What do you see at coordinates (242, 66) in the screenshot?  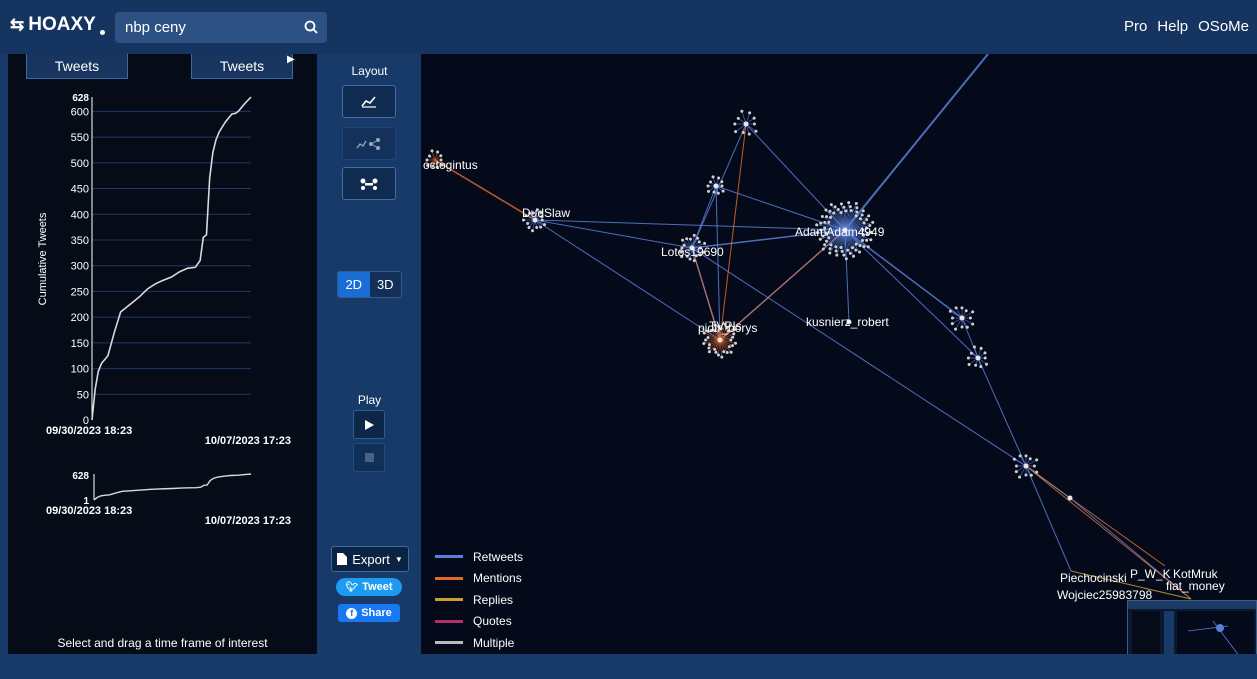 I see `tweets-right-button: Tweets` at bounding box center [242, 66].